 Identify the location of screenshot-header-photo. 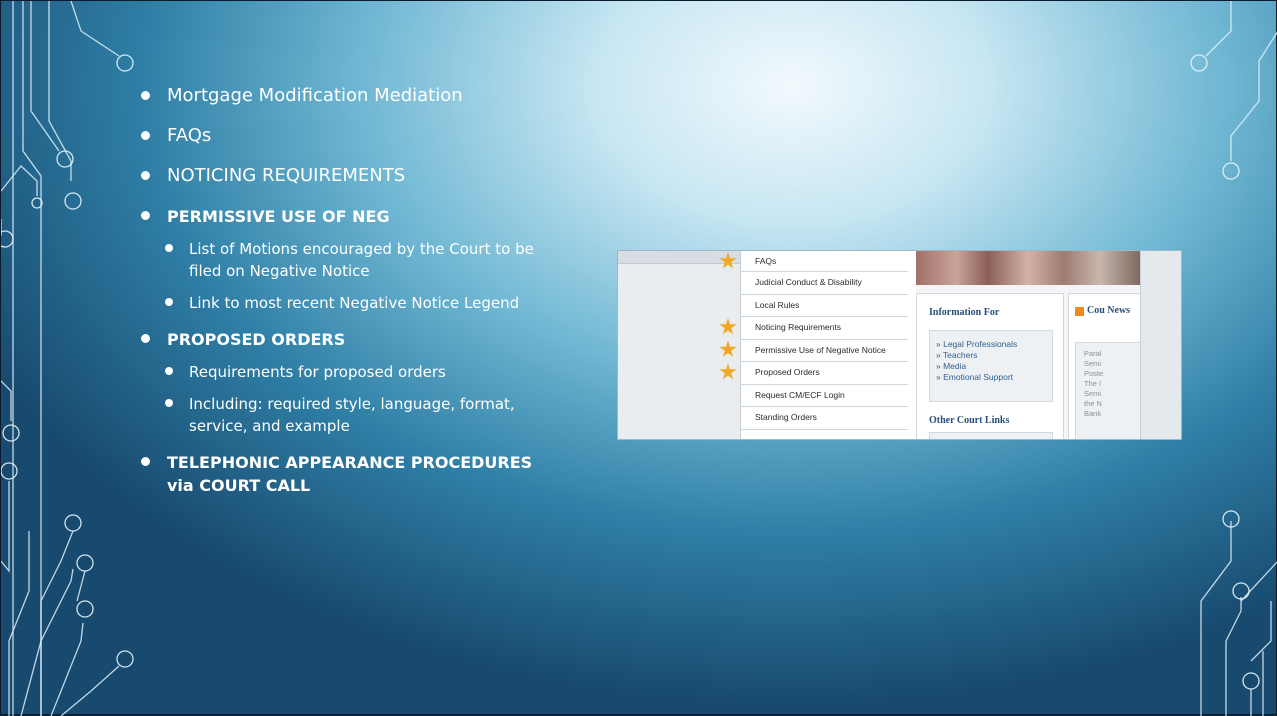
(1028, 268).